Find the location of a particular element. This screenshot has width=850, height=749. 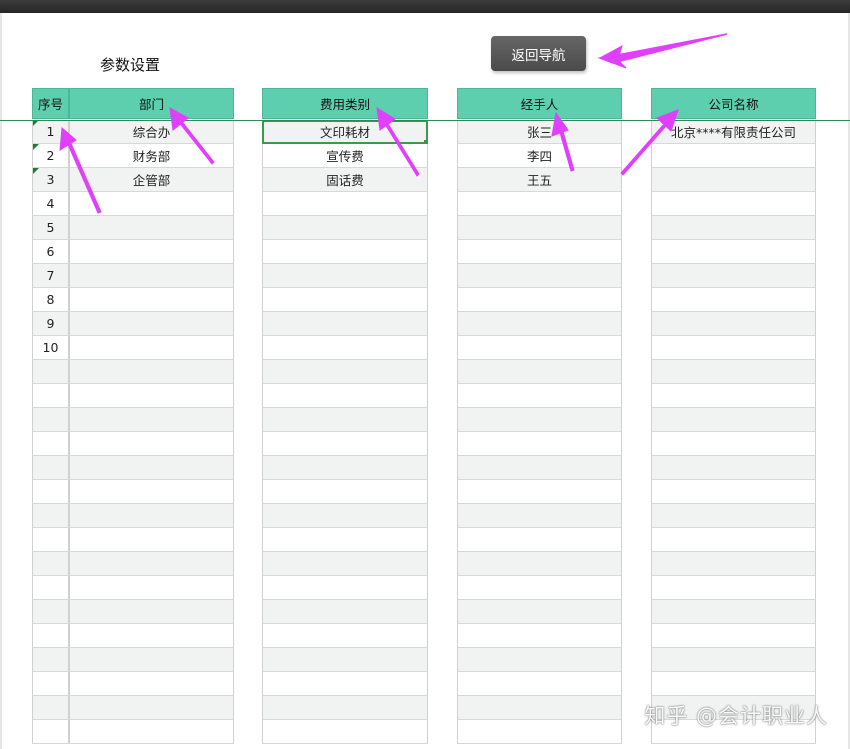

dept-cell: 综合办 is located at coordinates (151, 132).